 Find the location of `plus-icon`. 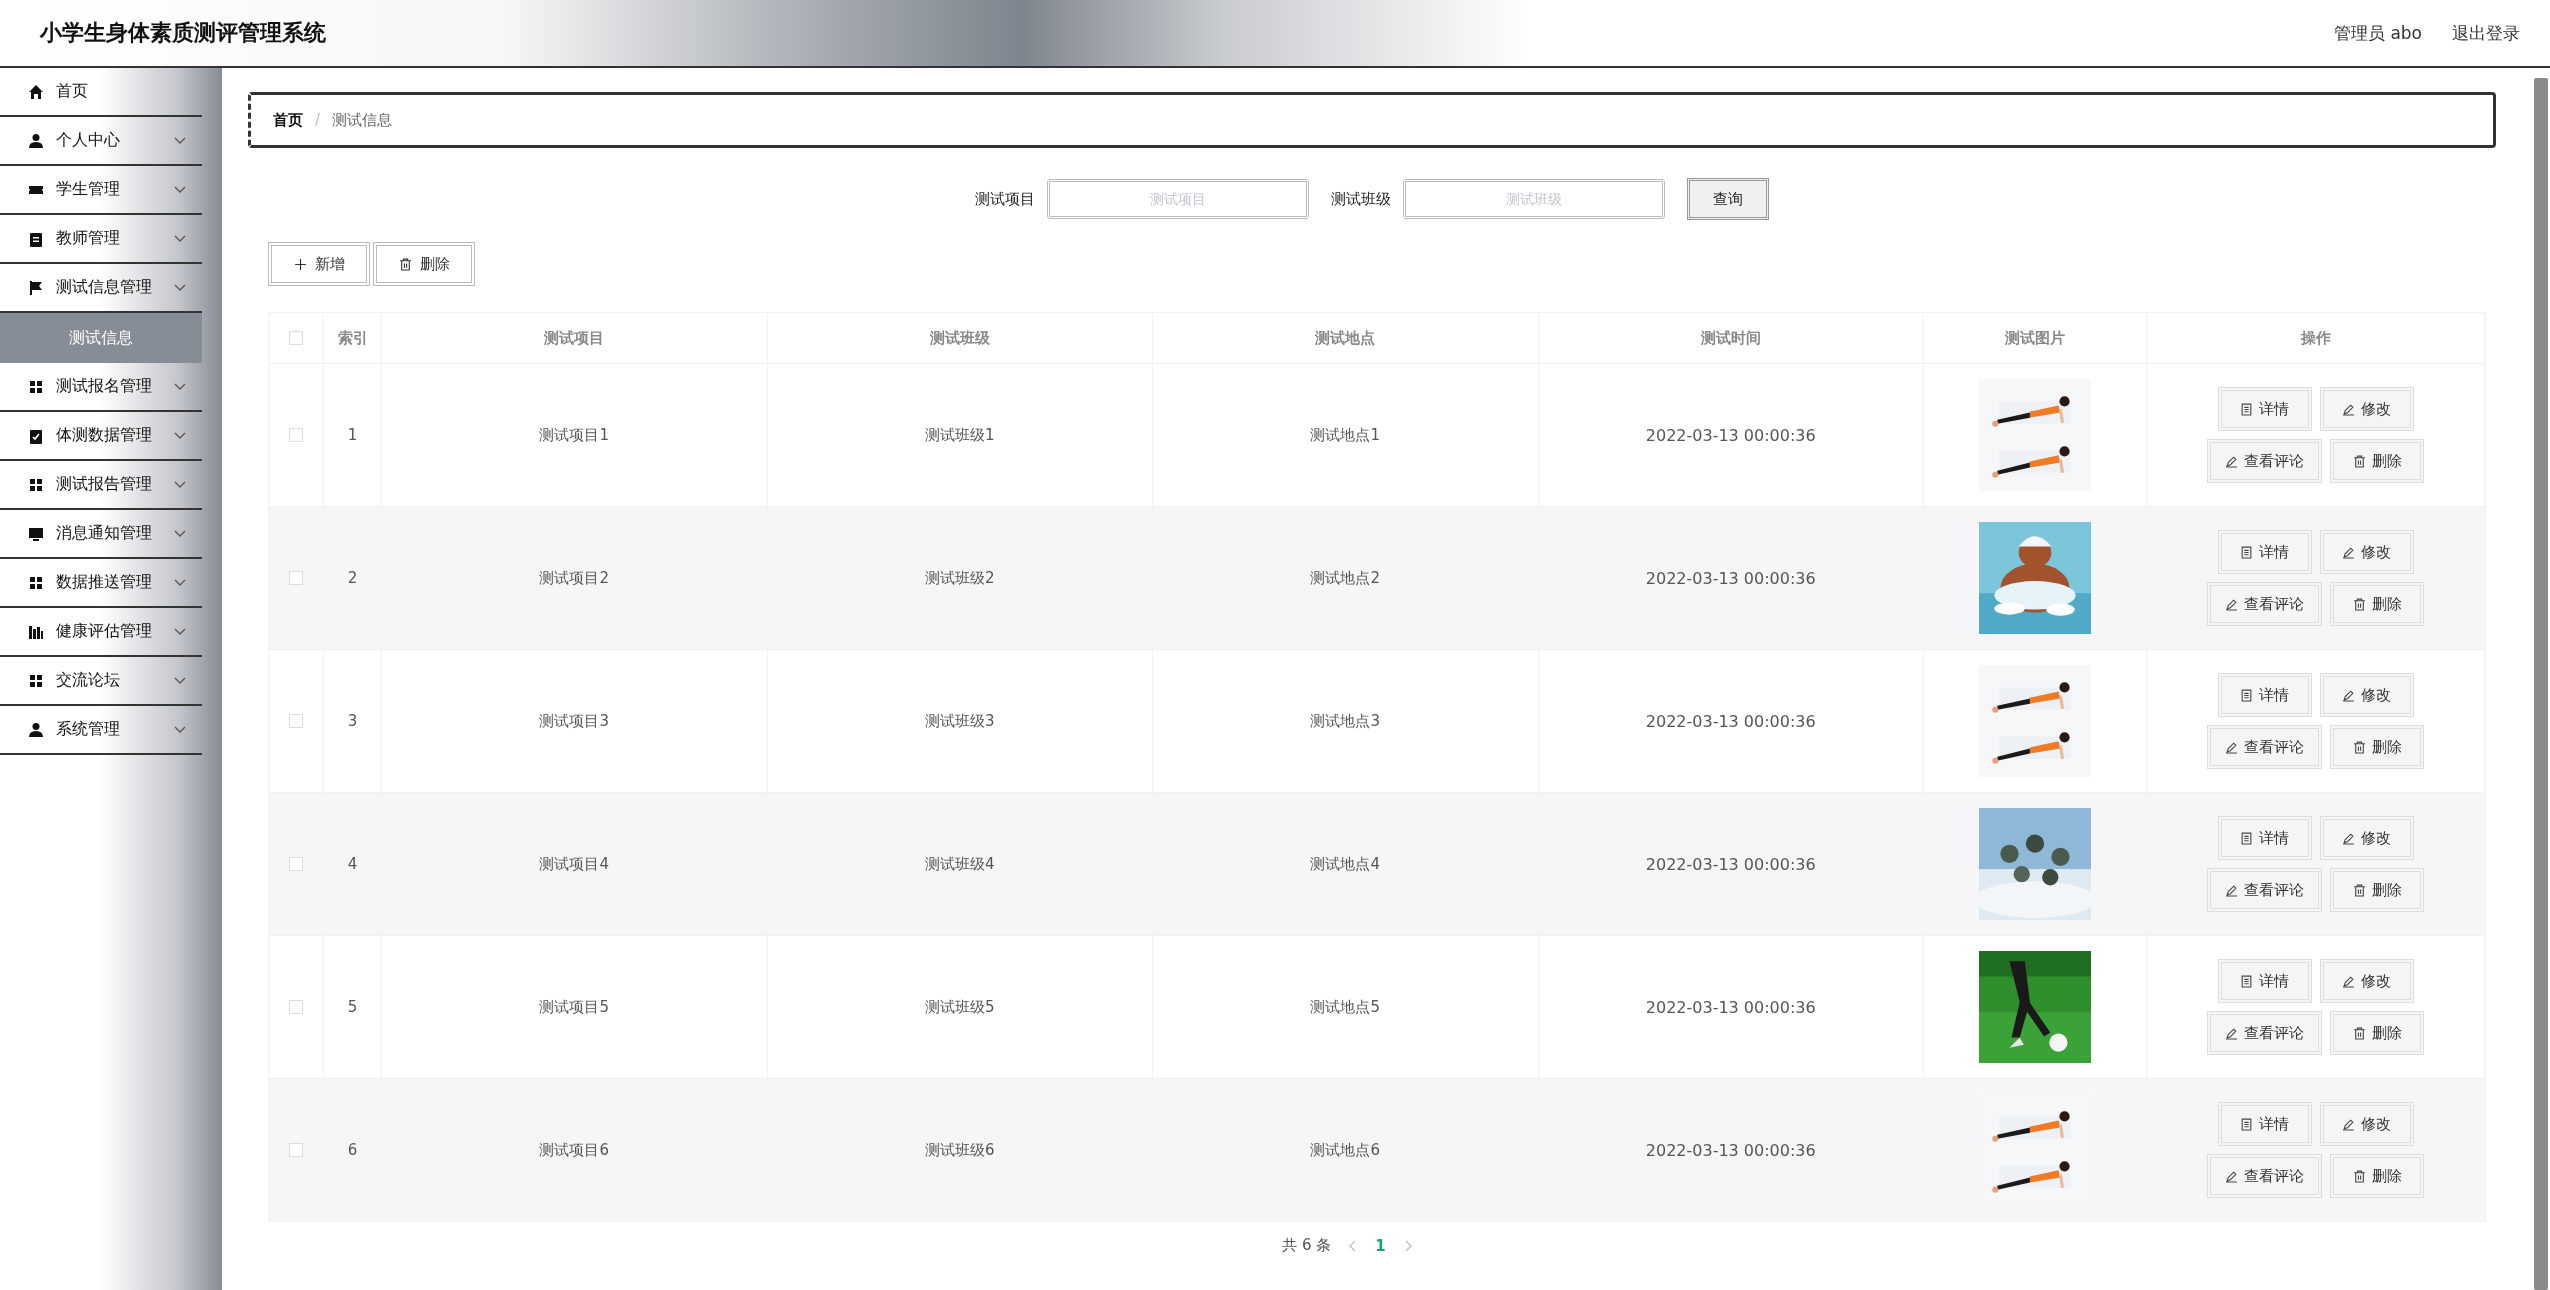

plus-icon is located at coordinates (300, 264).